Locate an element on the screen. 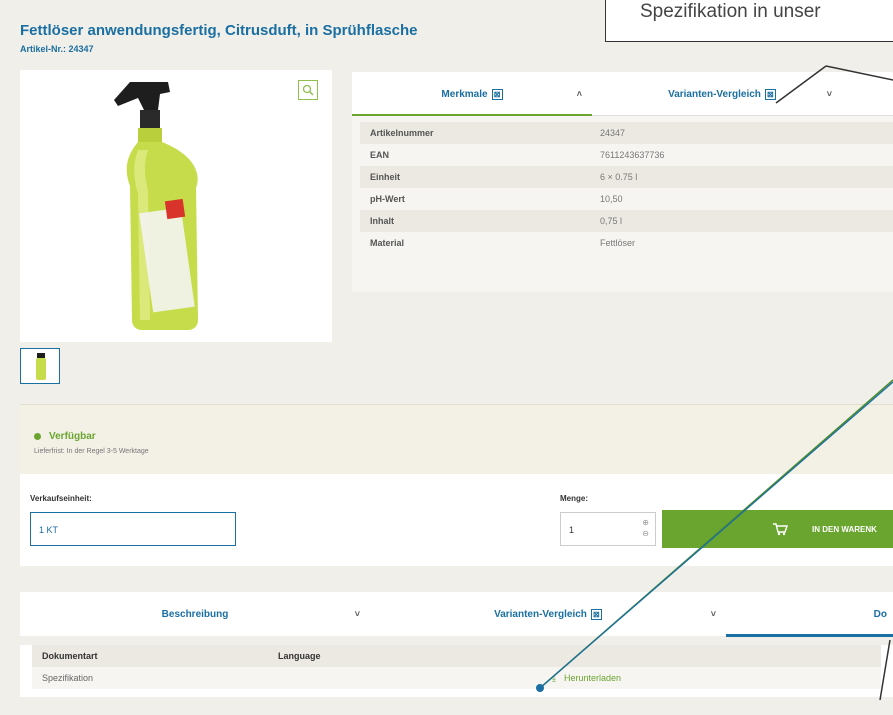  download-icon: ⤓ is located at coordinates (554, 677).